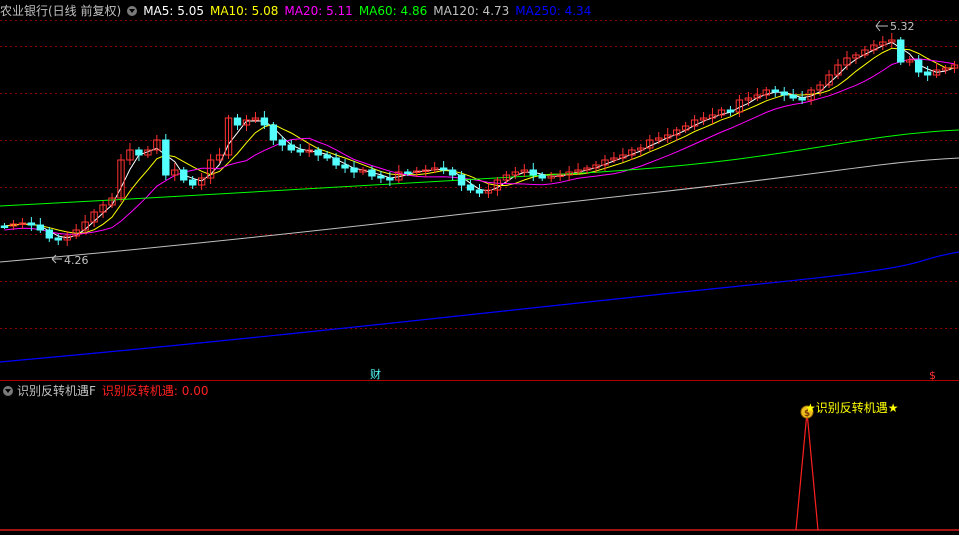 The height and width of the screenshot is (535, 959). What do you see at coordinates (155, 391) in the screenshot?
I see `indicator-value: 识别反转机遇: 0.00` at bounding box center [155, 391].